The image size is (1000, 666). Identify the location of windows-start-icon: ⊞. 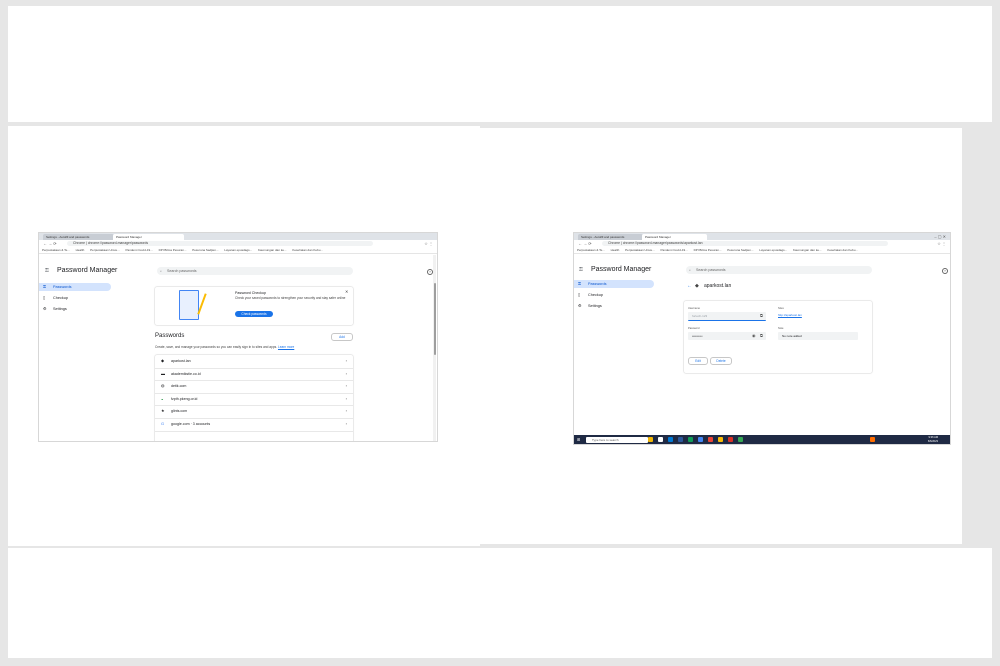
(578, 439).